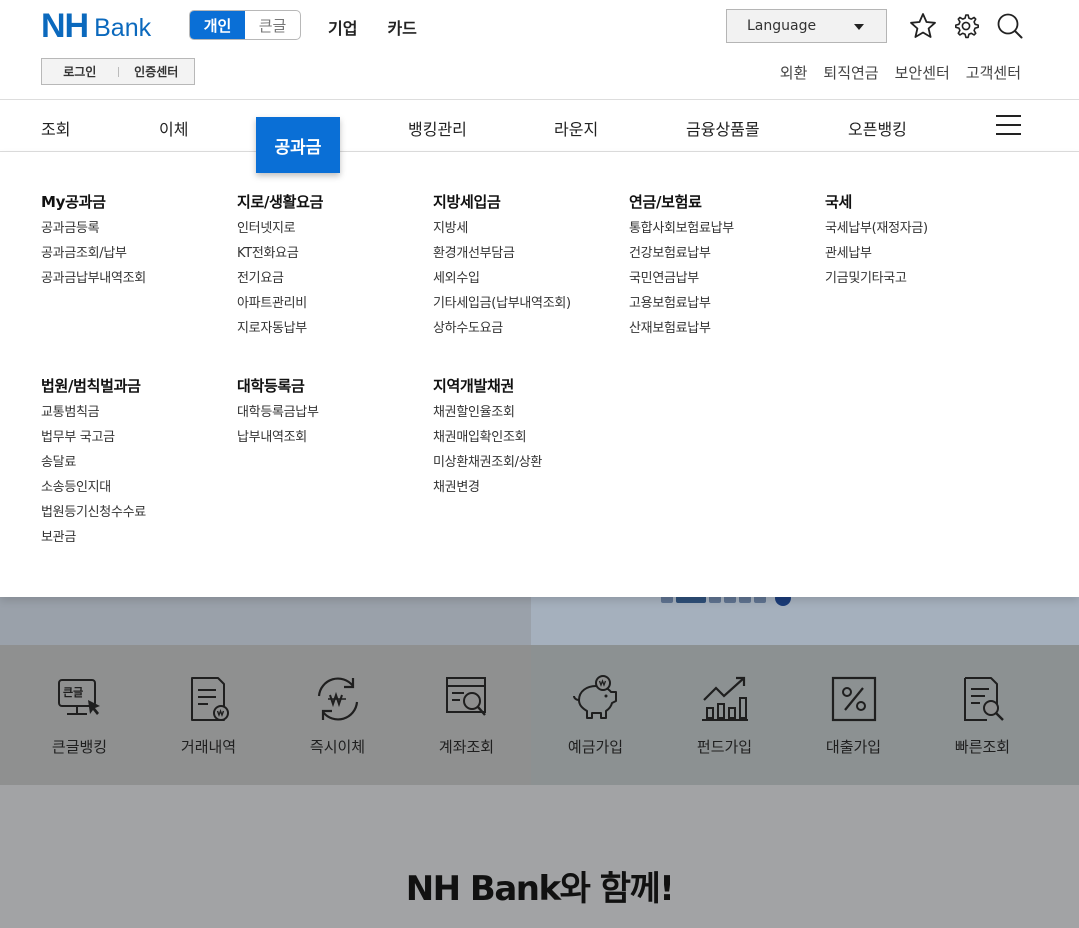  Describe the element at coordinates (173, 128) in the screenshot. I see `gnb-transfer: 이체` at that location.